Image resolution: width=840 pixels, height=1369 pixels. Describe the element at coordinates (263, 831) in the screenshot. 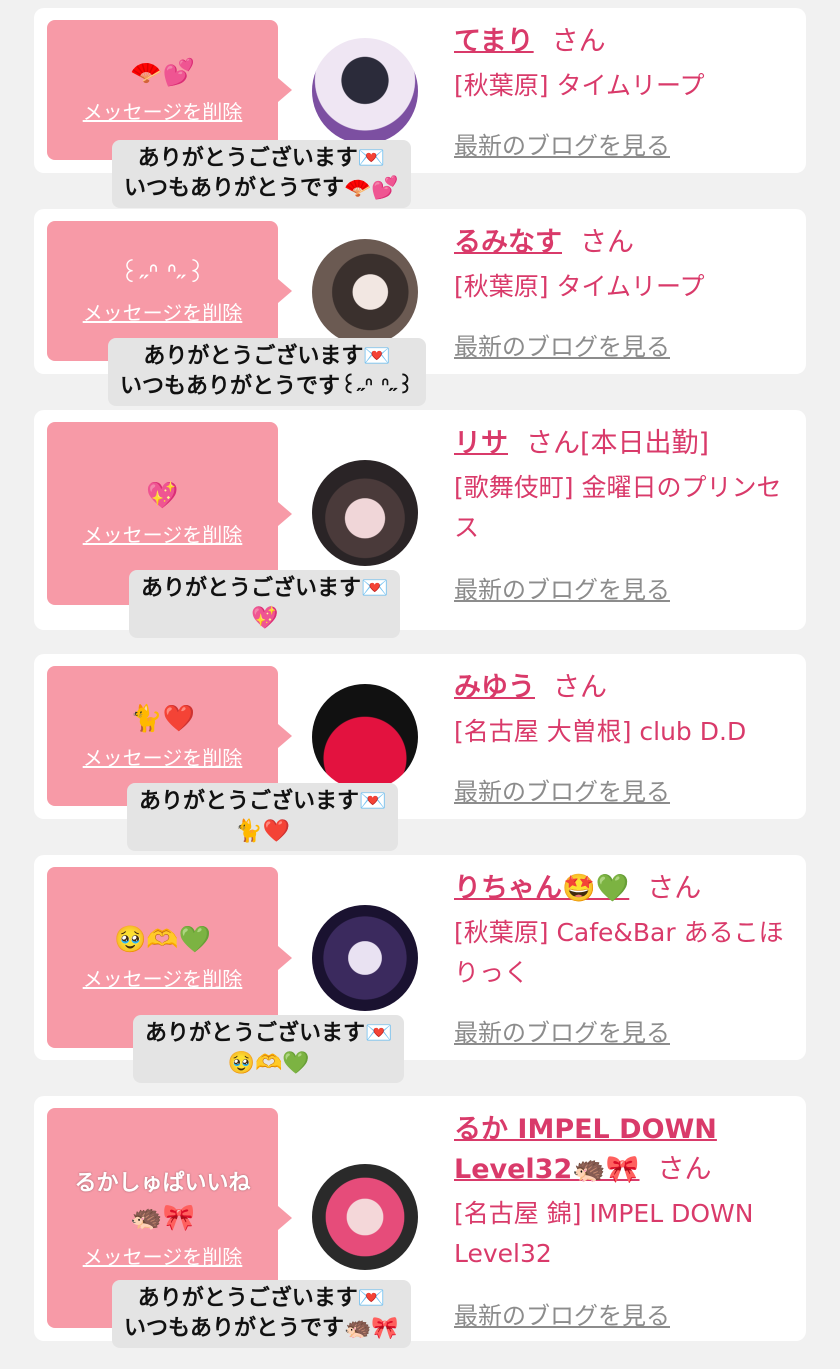

I see `reply-line: 🐈❤️` at that location.